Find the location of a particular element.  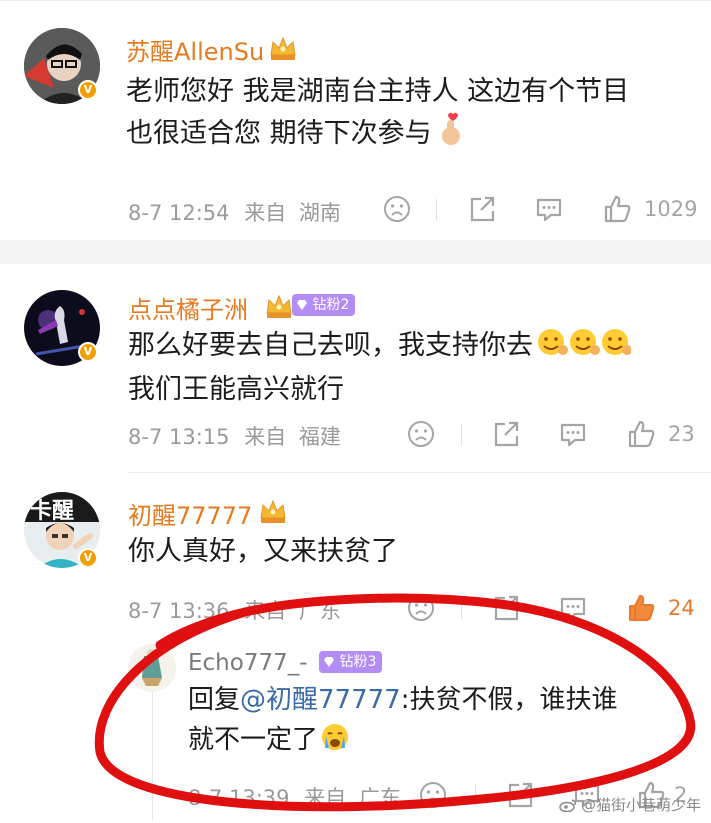

reply-text: 回复@初醒77777:扶贫不假，谁扶谁 就不一定了 is located at coordinates (403, 720).